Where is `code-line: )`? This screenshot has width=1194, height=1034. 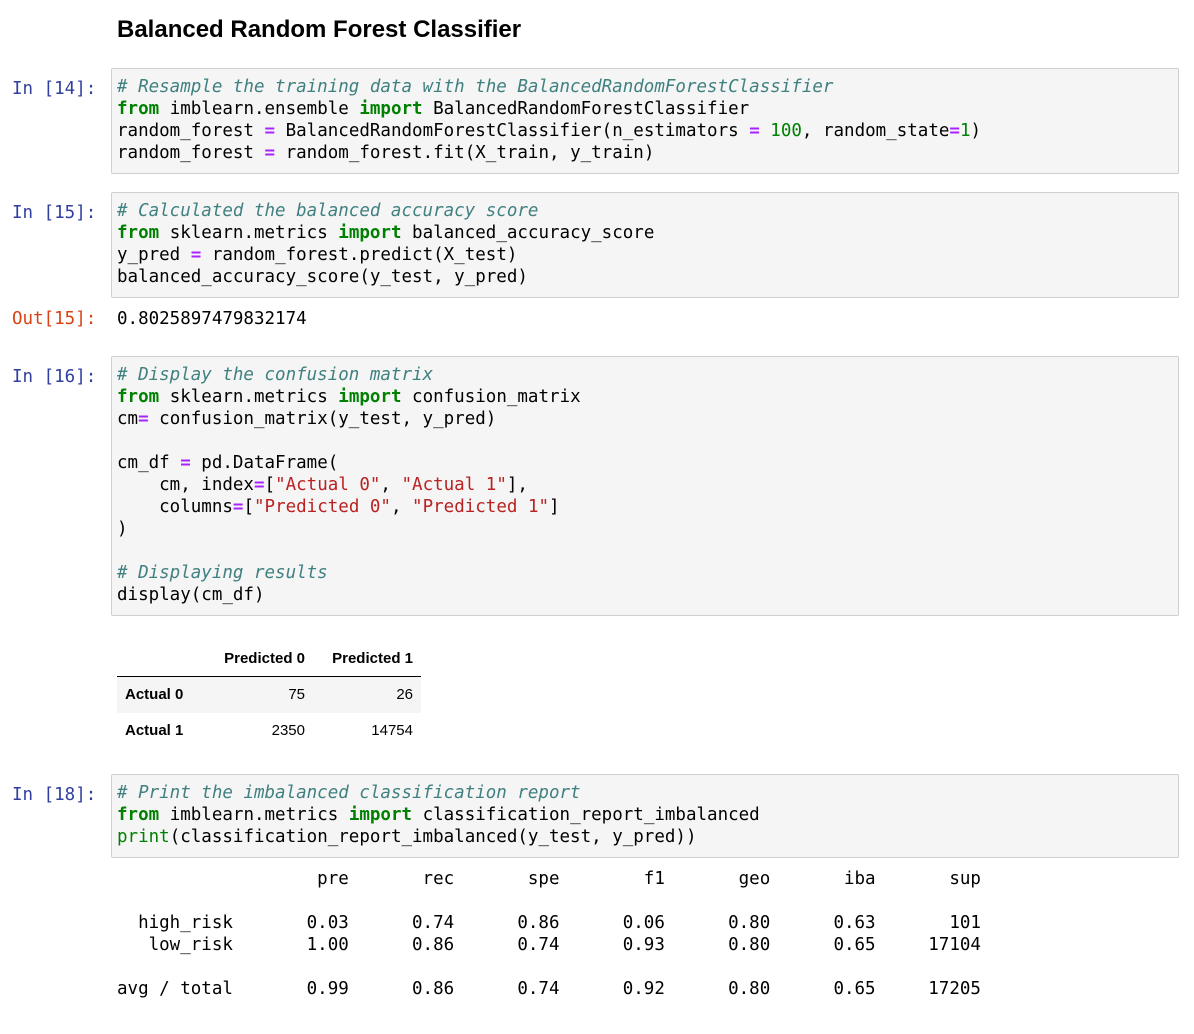 code-line: ) is located at coordinates (122, 529).